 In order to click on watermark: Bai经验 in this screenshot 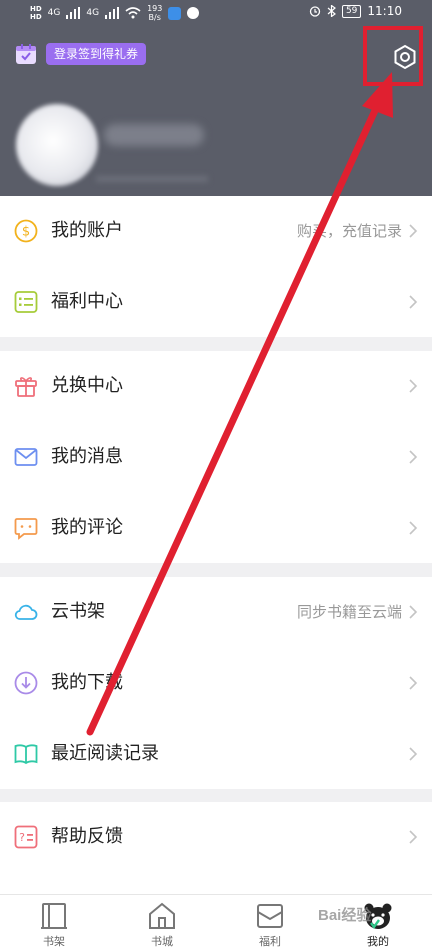, I will do `click(345, 915)`.